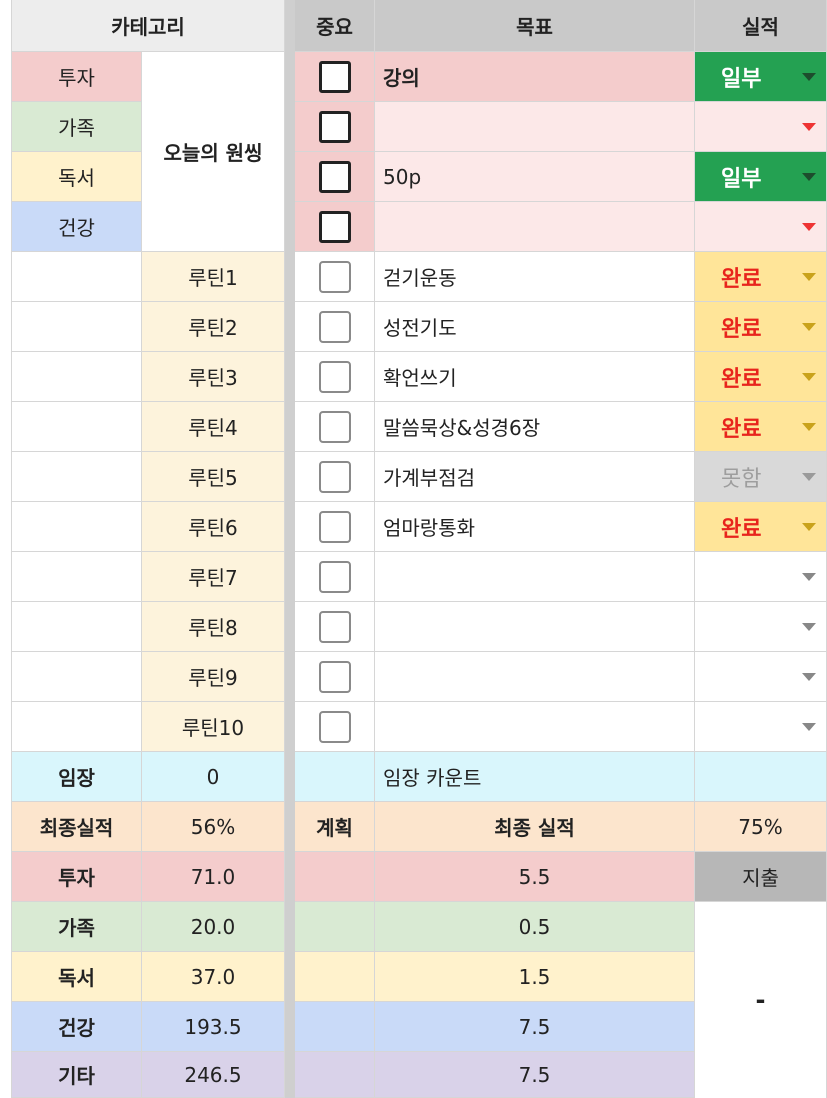 The image size is (827, 1098). What do you see at coordinates (77, 777) in the screenshot?
I see `imjang-label: 임장` at bounding box center [77, 777].